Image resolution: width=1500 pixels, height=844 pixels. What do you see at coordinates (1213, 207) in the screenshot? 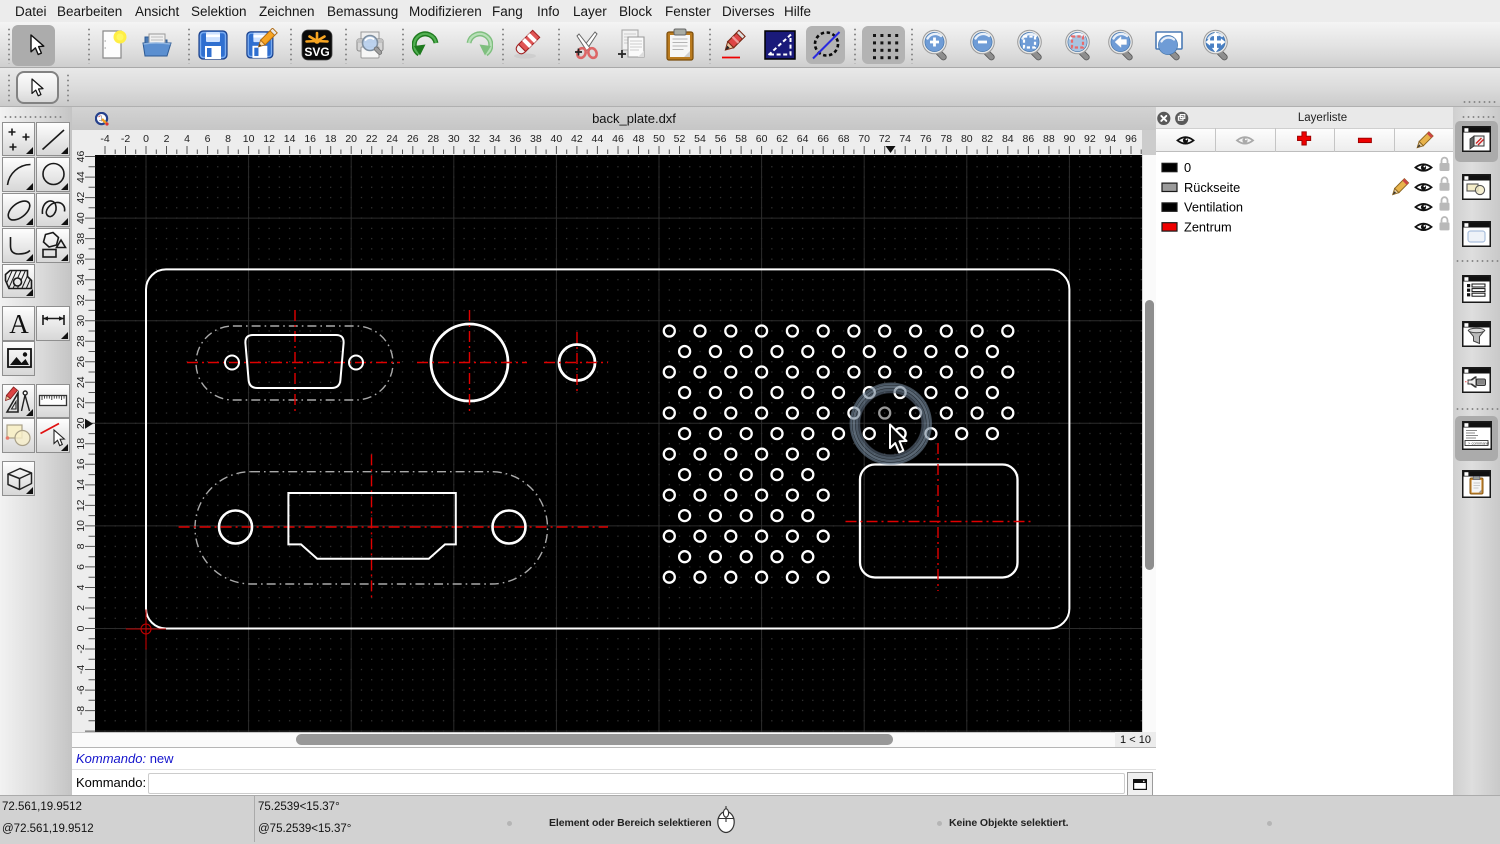
I see `svg-text: Ventilation` at bounding box center [1213, 207].